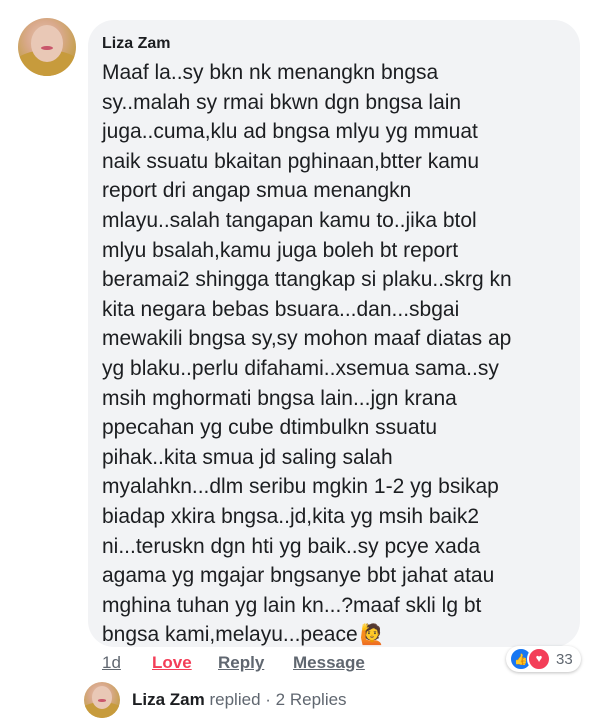 The width and height of the screenshot is (600, 728). Describe the element at coordinates (281, 309) in the screenshot. I see `comment-line: kita negara bebas bsuara...dan...sbgai` at that location.